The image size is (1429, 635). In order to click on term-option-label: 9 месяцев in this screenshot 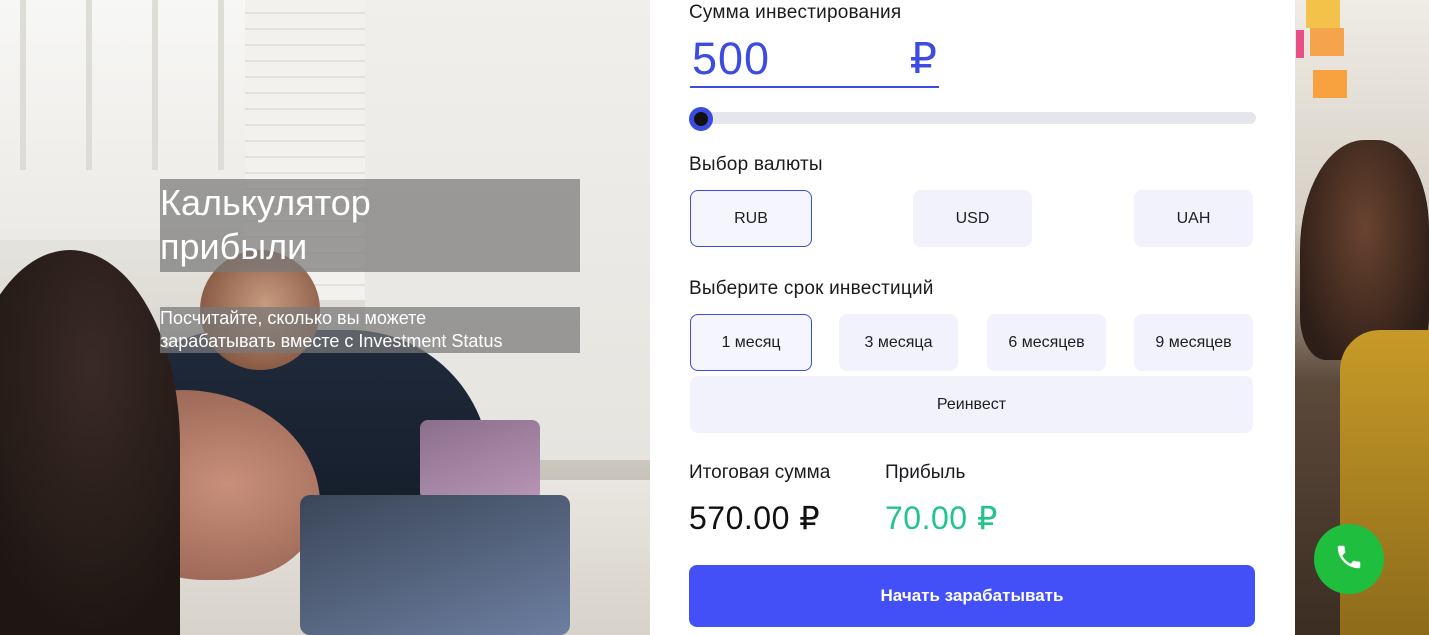, I will do `click(1193, 342)`.